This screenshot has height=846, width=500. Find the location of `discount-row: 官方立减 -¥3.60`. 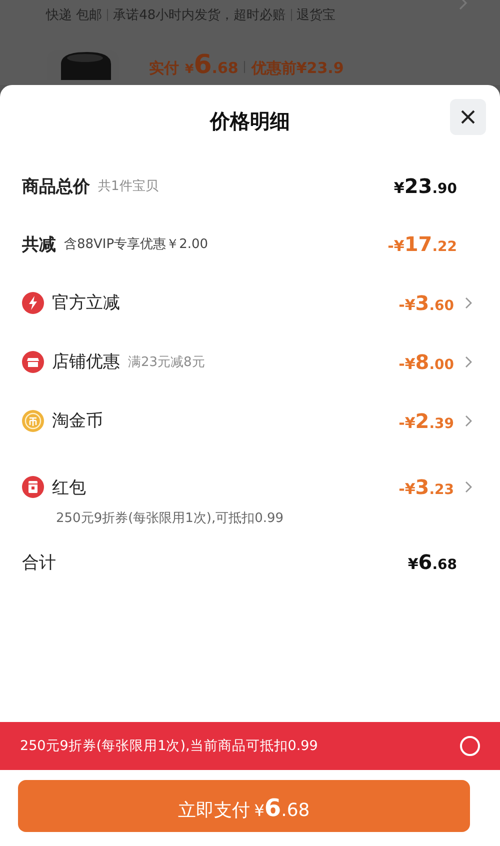

discount-row: 官方立减 -¥3.60 is located at coordinates (250, 302).